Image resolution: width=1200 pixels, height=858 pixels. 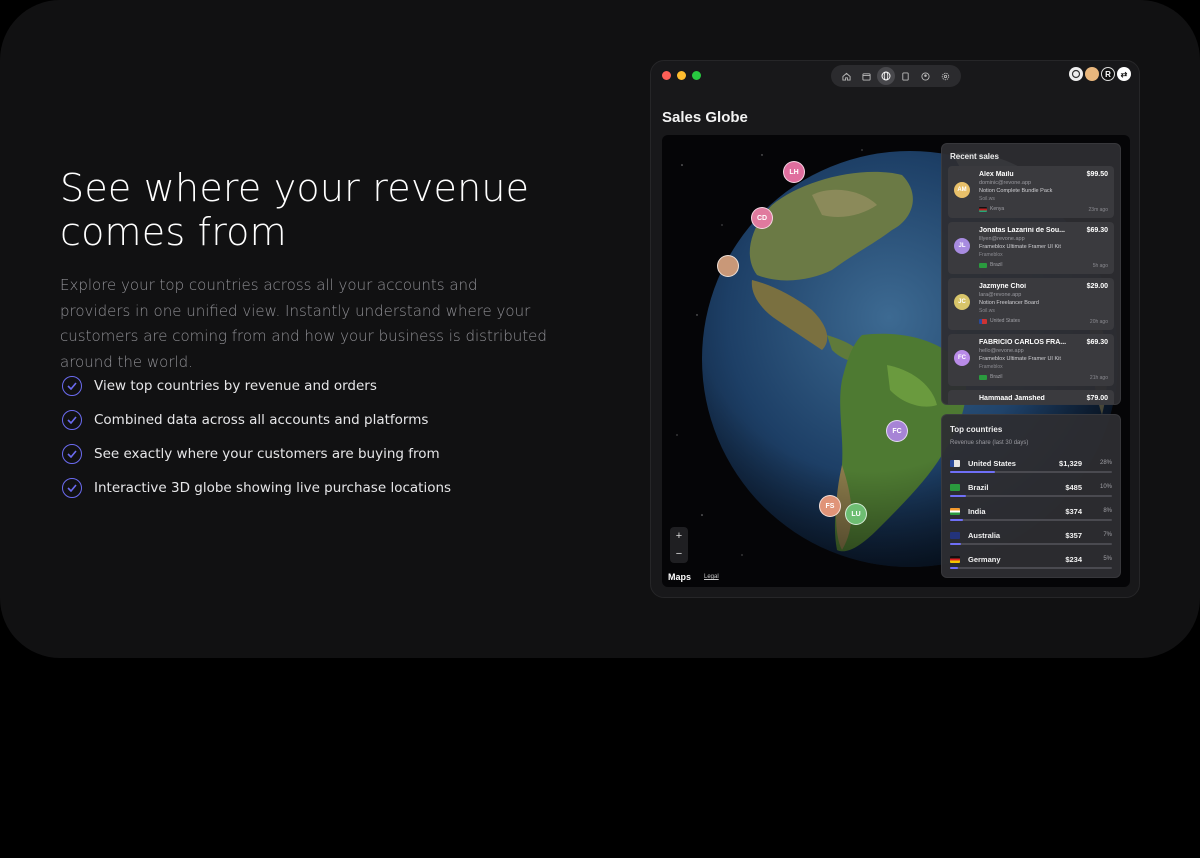 I want to click on australia-flag-icon, so click(x=955, y=535).